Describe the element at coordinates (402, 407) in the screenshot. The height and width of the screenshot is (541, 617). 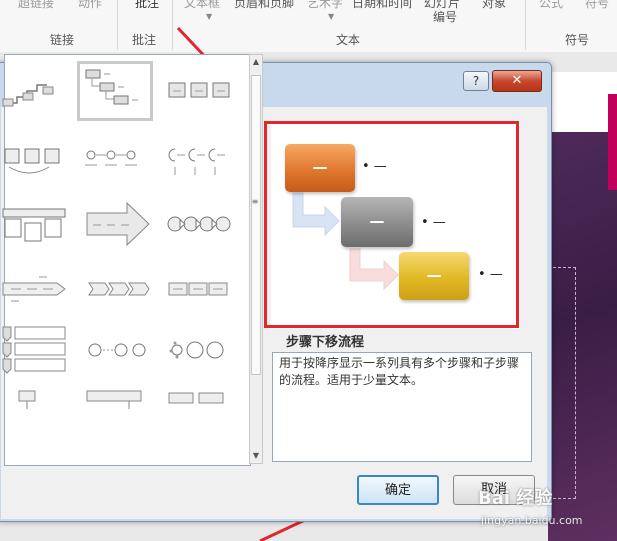
I see `layout-description: 用于按降序显示一系列具有多个步骤和子步骤的流程。适用于少量文本。` at that location.